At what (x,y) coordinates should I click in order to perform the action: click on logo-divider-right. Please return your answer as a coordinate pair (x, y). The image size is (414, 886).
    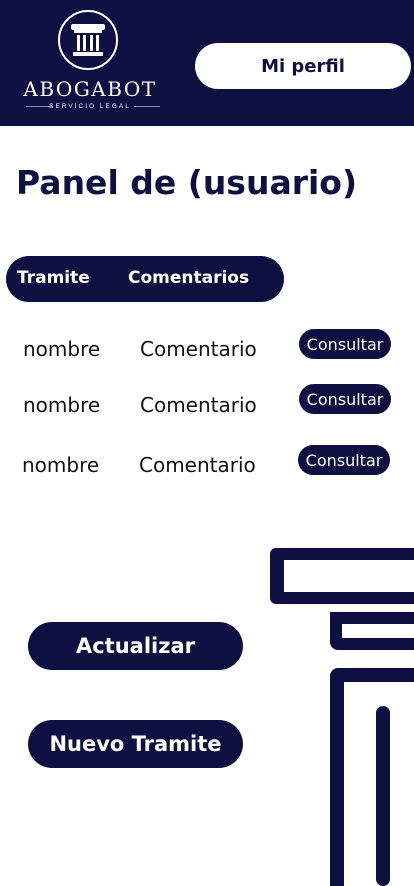
    Looking at the image, I should click on (147, 106).